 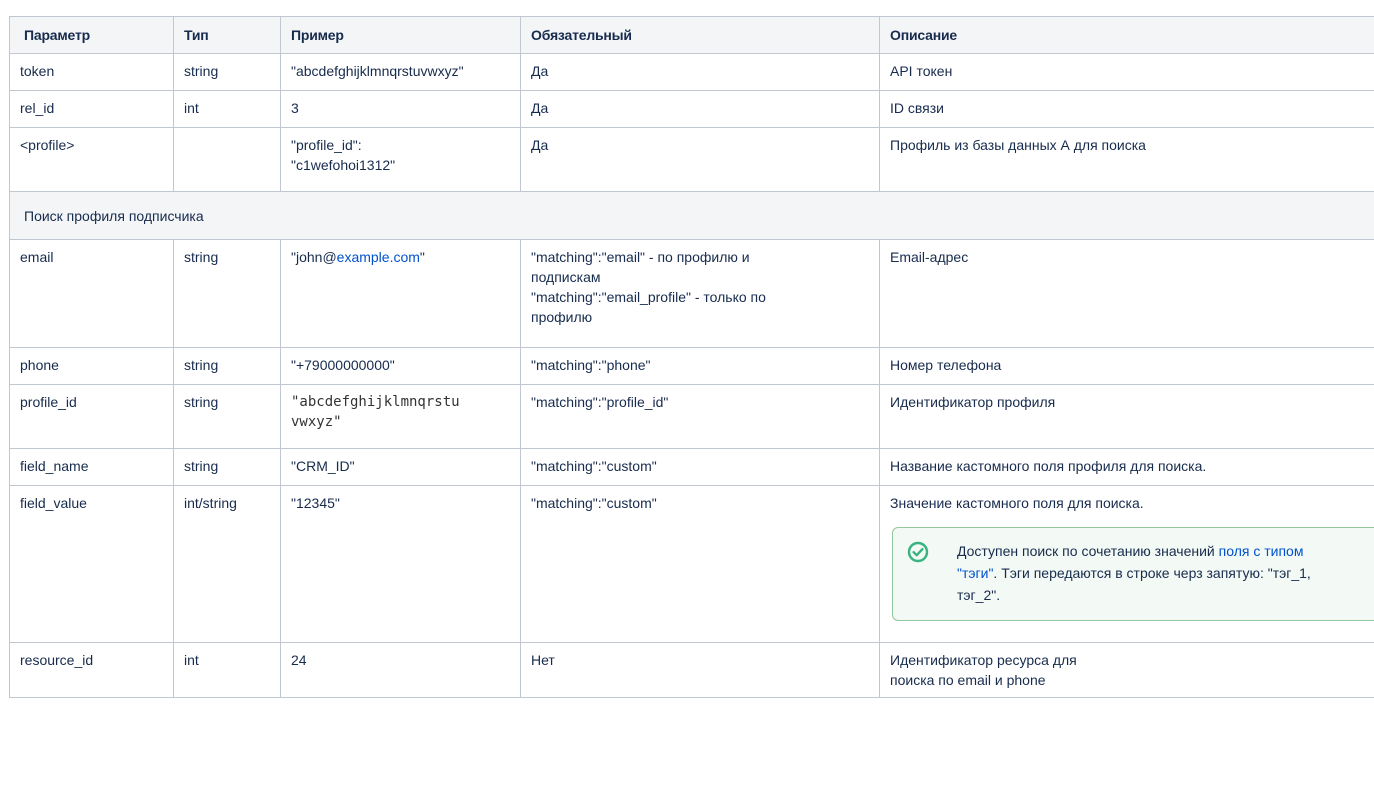 I want to click on cell-example: "12345", so click(x=400, y=564).